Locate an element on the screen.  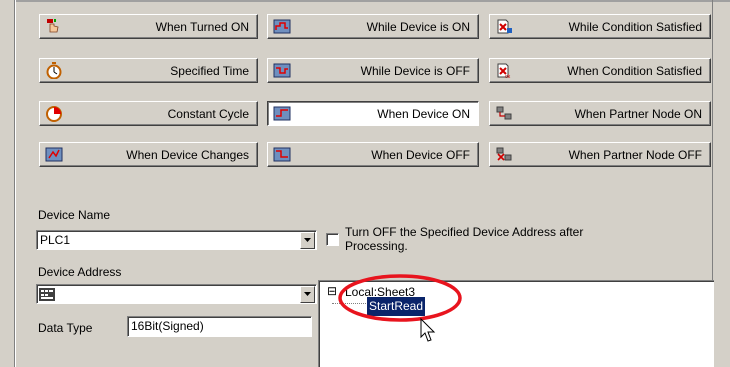
button-label: When Partner Node ON is located at coordinates (638, 114).